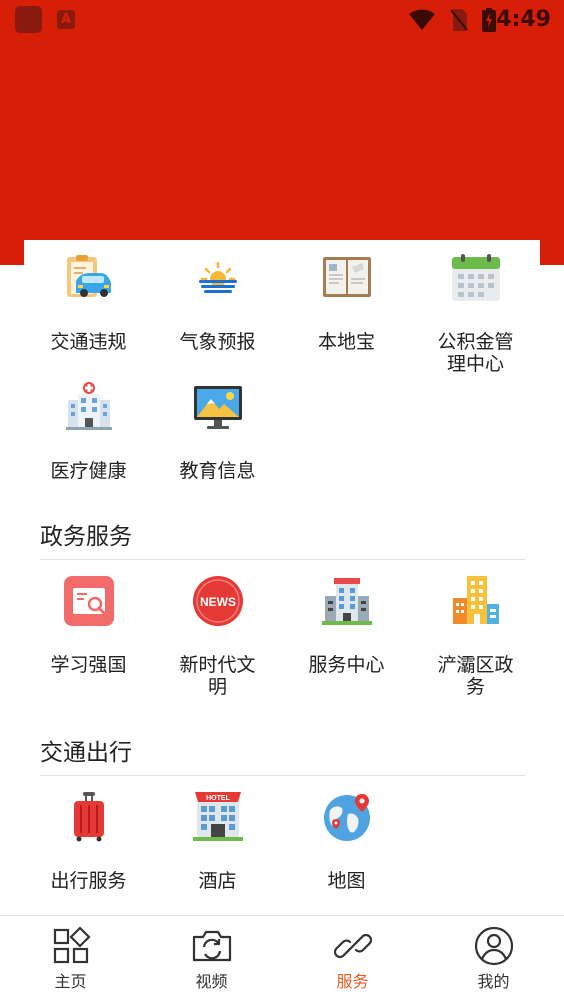 The width and height of the screenshot is (564, 1002). What do you see at coordinates (88, 342) in the screenshot?
I see `service-label: 交通违规` at bounding box center [88, 342].